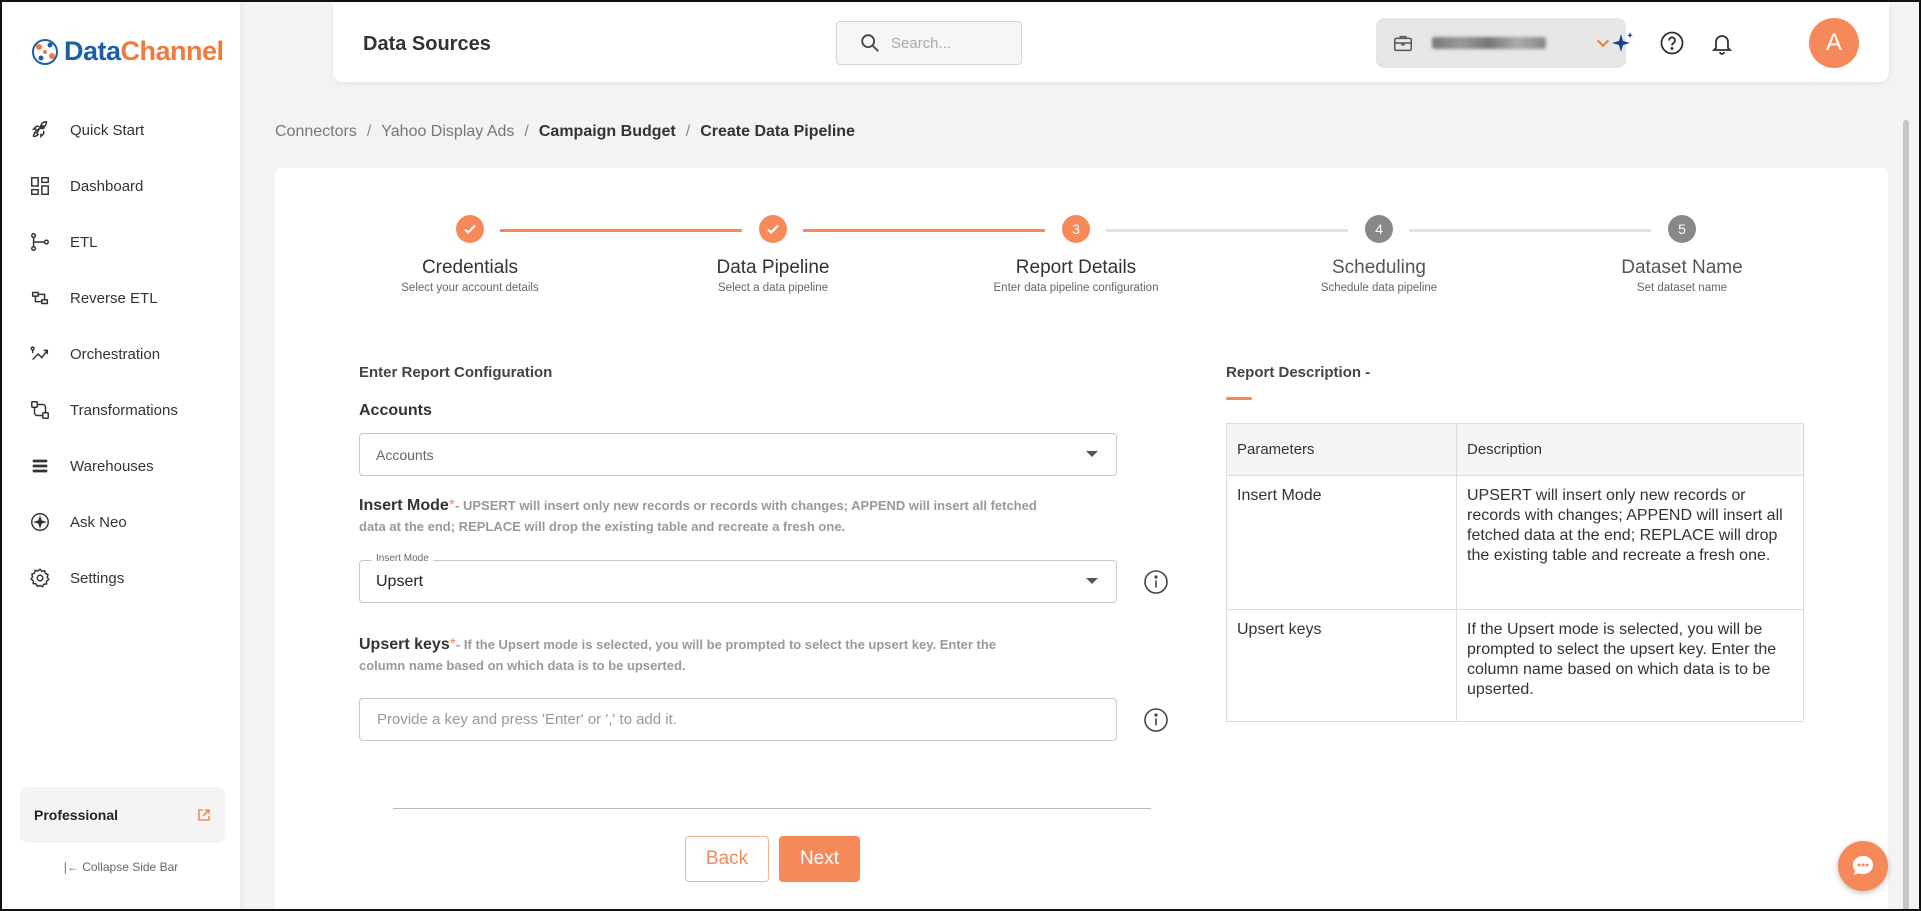 Image resolution: width=1921 pixels, height=911 pixels. What do you see at coordinates (107, 186) in the screenshot?
I see `sidebar-item-label: Dashboard` at bounding box center [107, 186].